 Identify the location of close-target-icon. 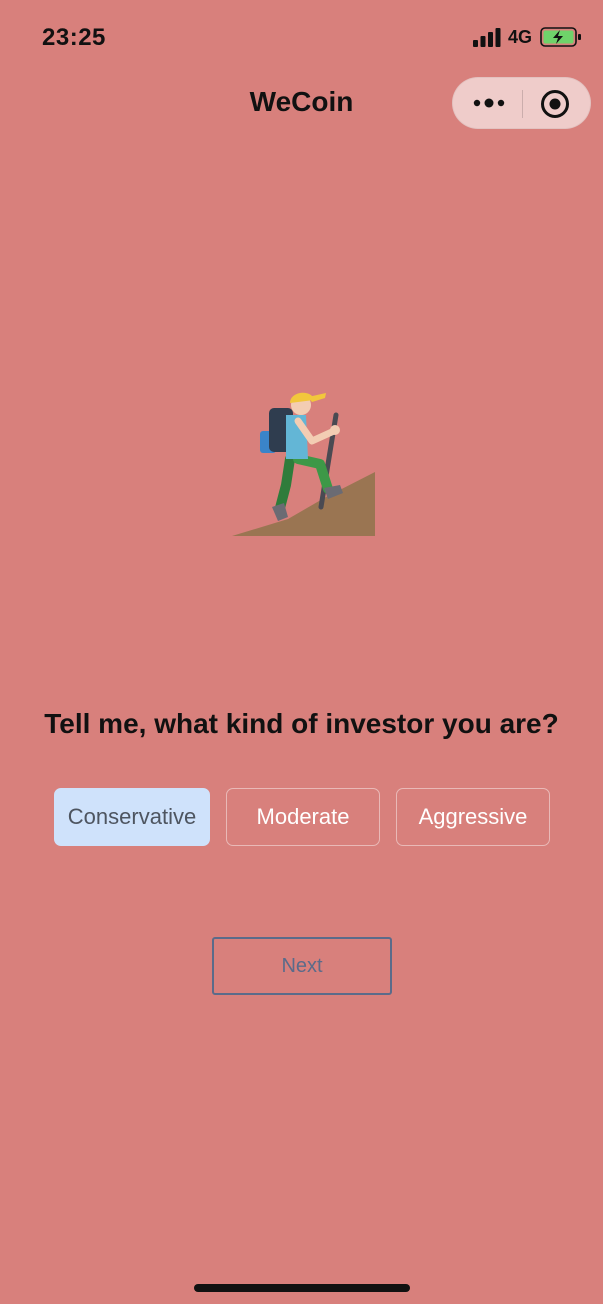
(555, 104).